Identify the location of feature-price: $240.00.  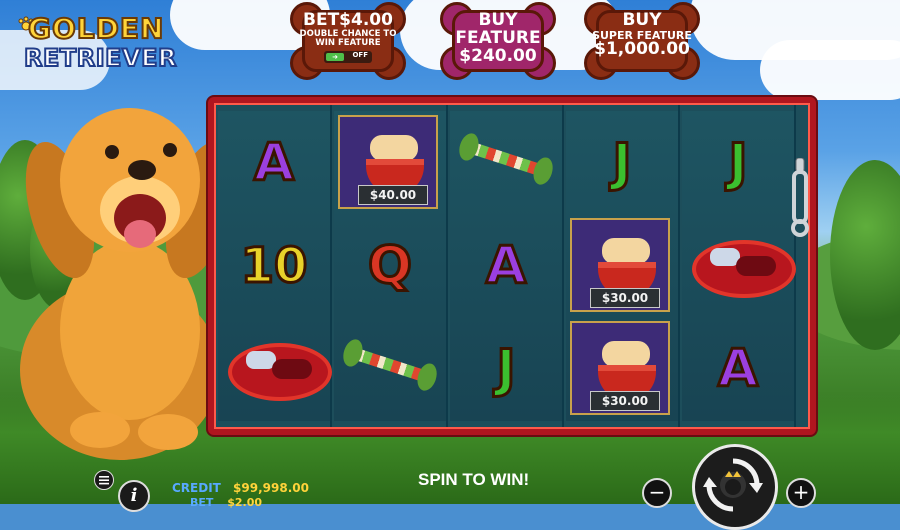
(498, 55).